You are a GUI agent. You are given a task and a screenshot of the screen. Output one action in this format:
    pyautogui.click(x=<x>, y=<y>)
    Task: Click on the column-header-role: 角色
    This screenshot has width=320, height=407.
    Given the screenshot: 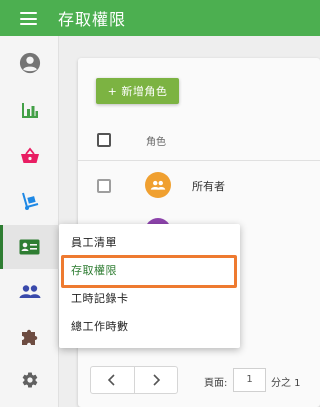 What is the action you would take?
    pyautogui.click(x=156, y=142)
    